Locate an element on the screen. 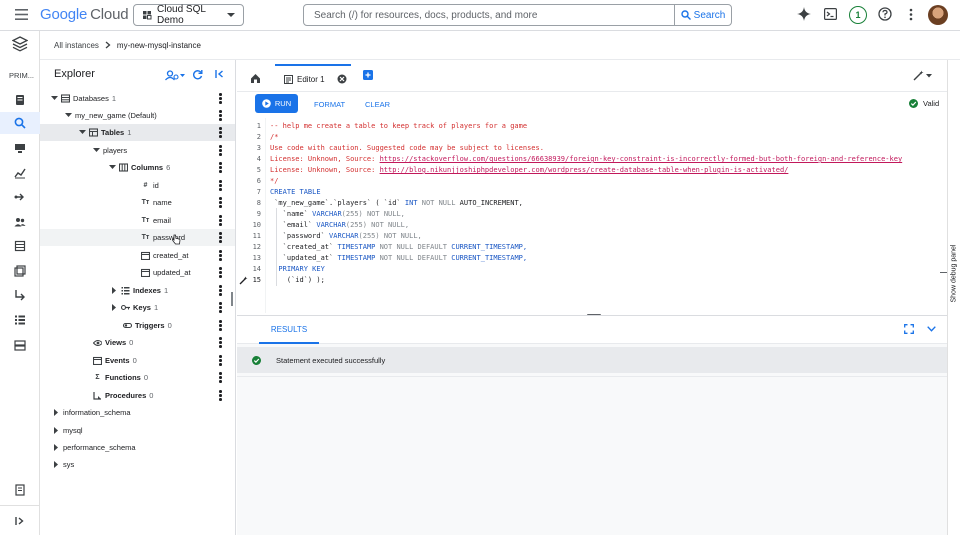 This screenshot has width=960, height=535. help-icon is located at coordinates (885, 14).